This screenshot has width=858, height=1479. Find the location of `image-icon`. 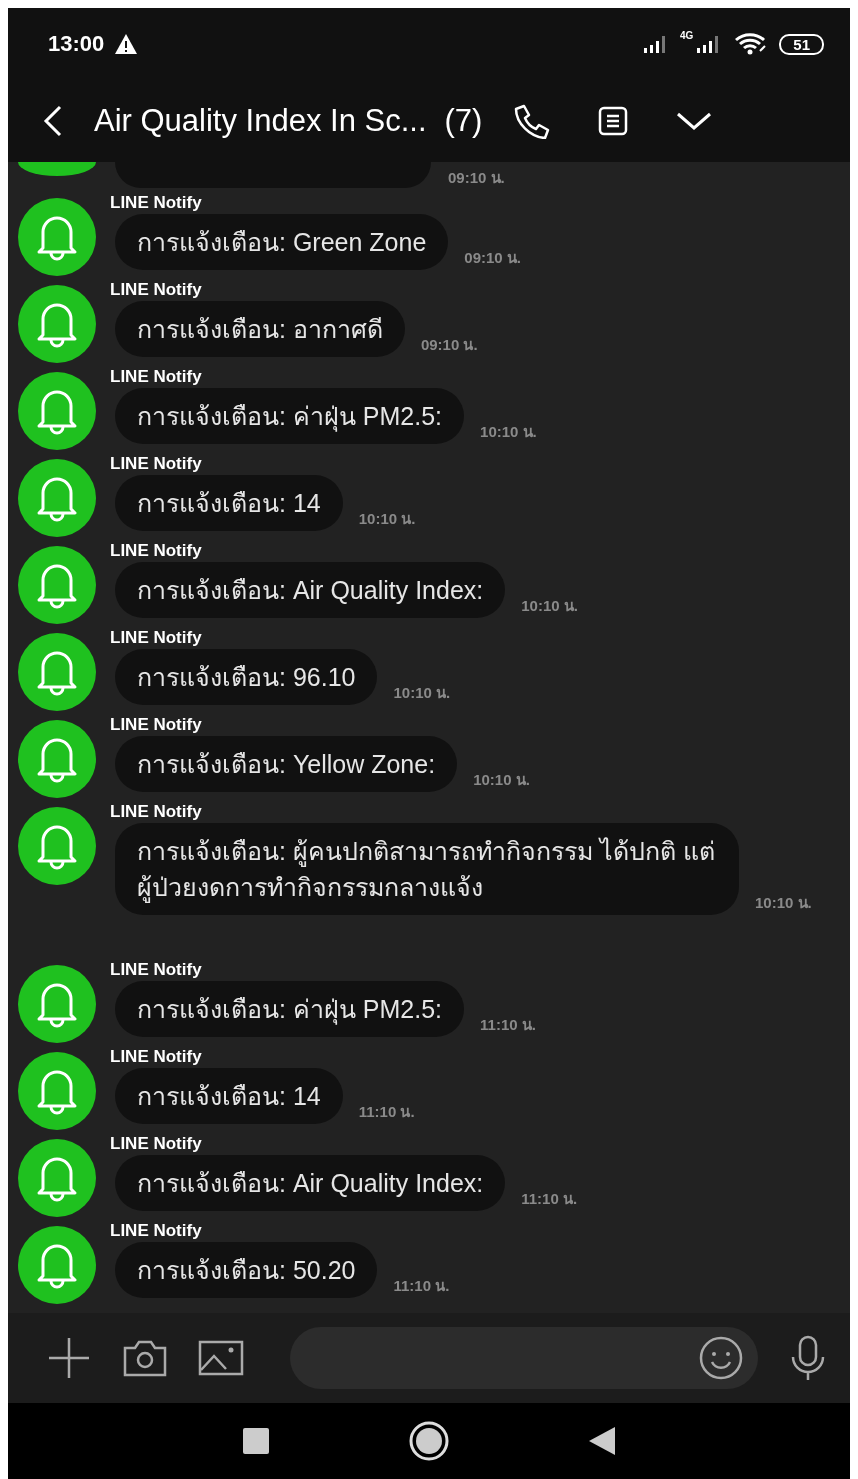

image-icon is located at coordinates (221, 1358).